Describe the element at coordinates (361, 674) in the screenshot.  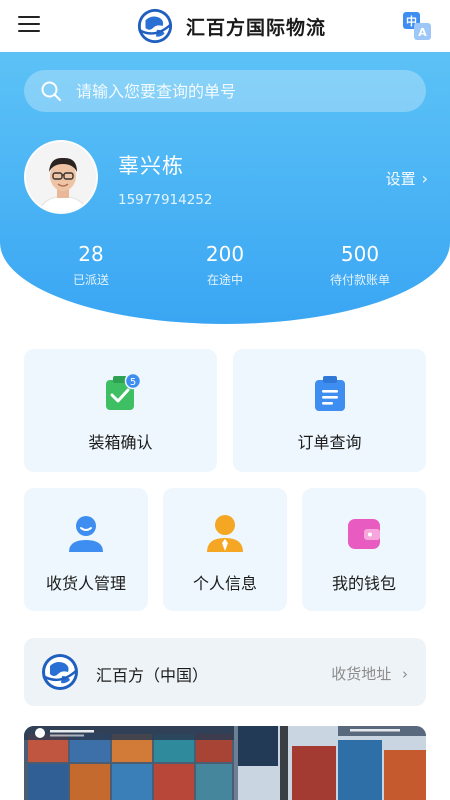
I see `shipping-address-label: 收货地址` at that location.